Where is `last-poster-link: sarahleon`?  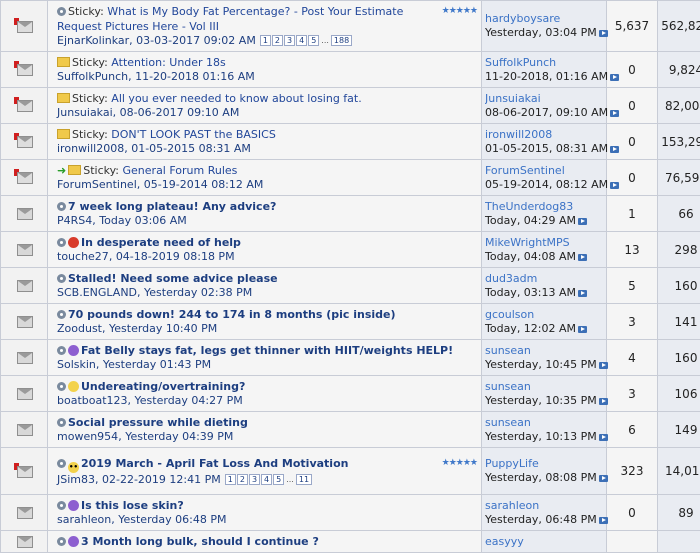
last-poster-link: sarahleon is located at coordinates (544, 506).